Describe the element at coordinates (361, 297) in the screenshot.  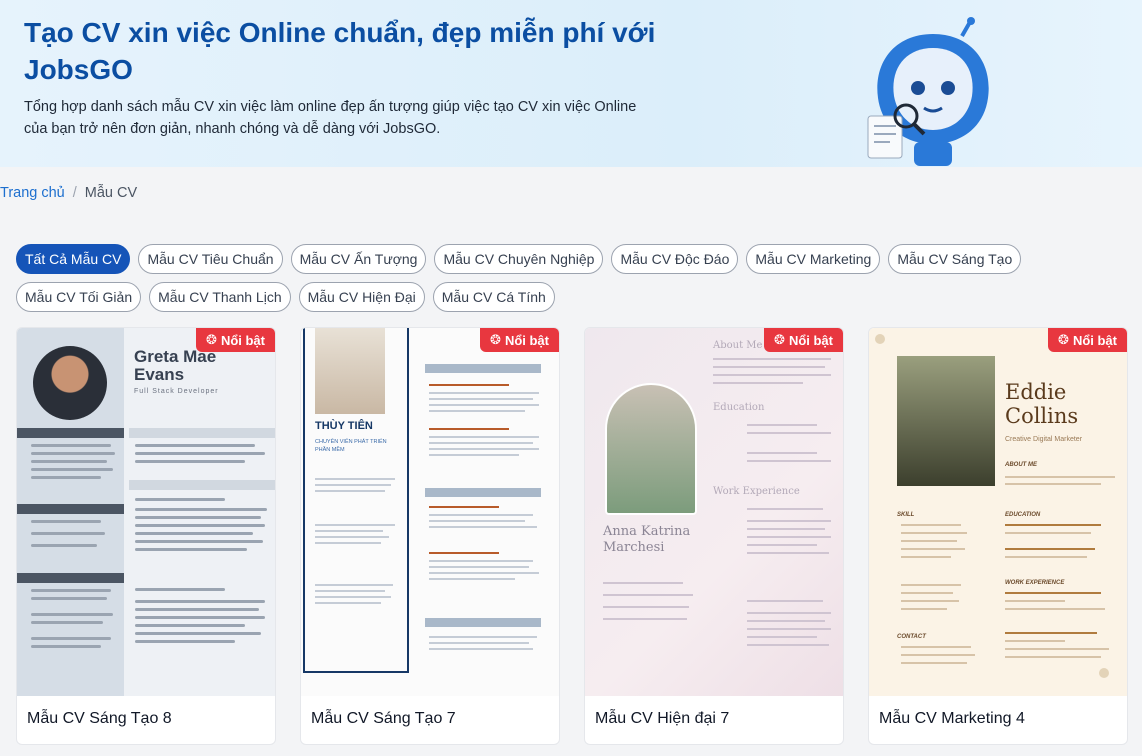
I see `filter-chip-modern: Mẫu CV Hiện Đại` at that location.